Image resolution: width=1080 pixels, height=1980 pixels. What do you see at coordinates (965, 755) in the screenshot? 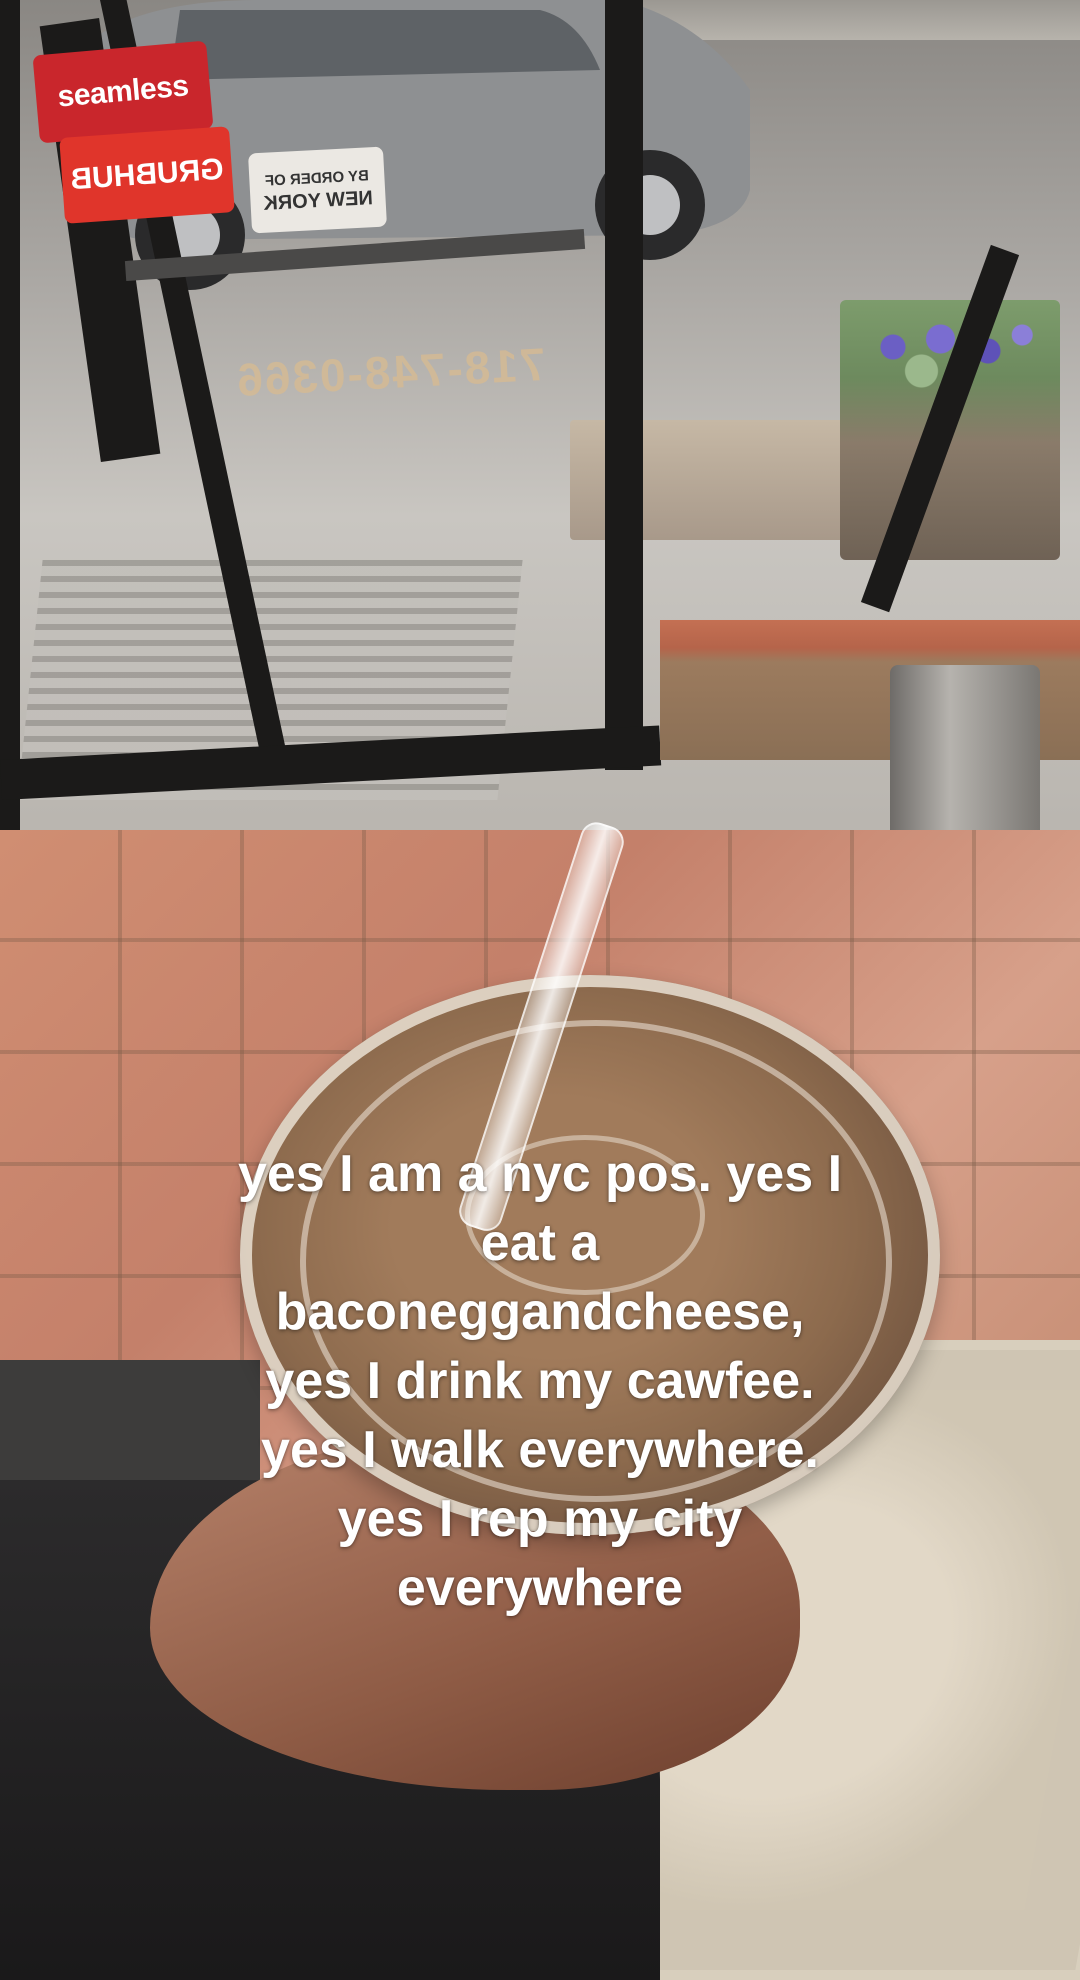
I see `trash-can` at bounding box center [965, 755].